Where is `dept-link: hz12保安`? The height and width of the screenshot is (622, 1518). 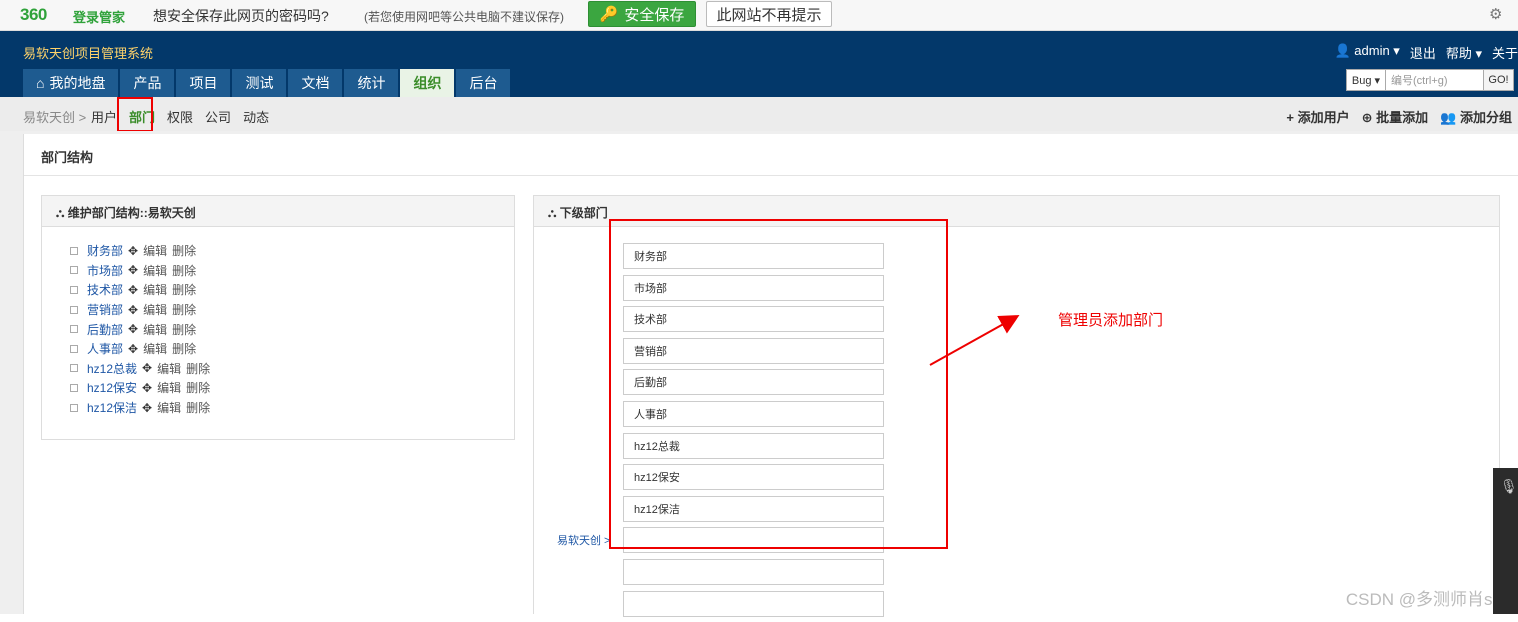
dept-link: hz12保安 is located at coordinates (112, 387).